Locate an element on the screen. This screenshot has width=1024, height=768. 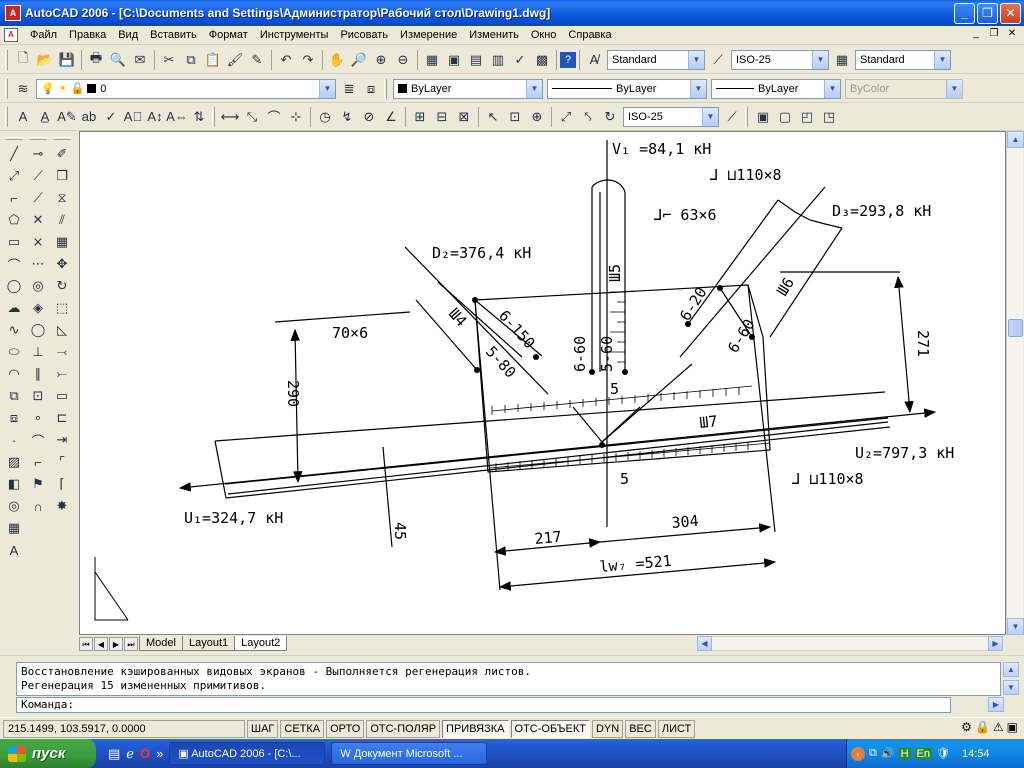
menu-help: Справка is located at coordinates (589, 35).